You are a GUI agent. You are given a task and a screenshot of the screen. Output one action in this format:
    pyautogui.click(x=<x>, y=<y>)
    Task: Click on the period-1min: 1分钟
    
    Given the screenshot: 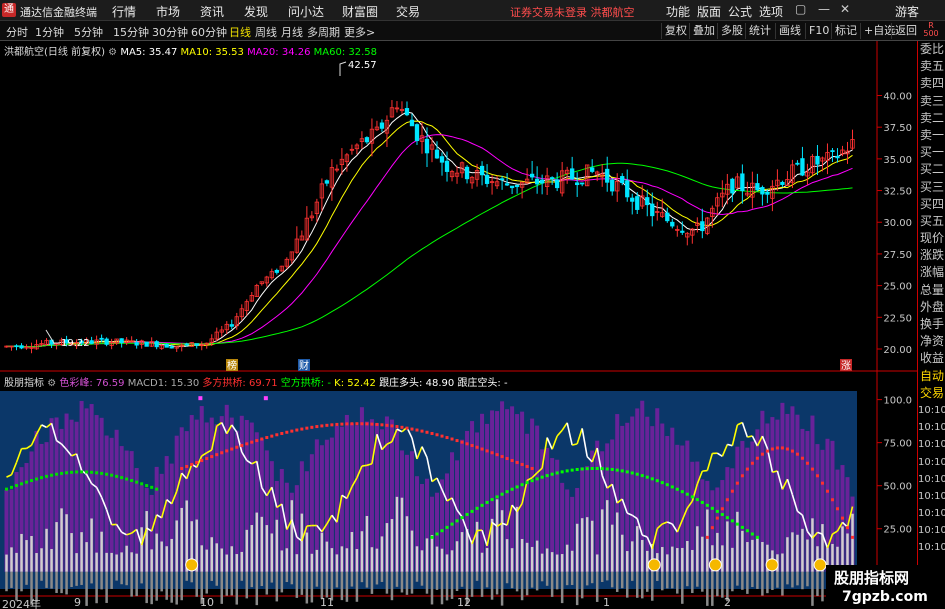 What is the action you would take?
    pyautogui.click(x=49, y=32)
    